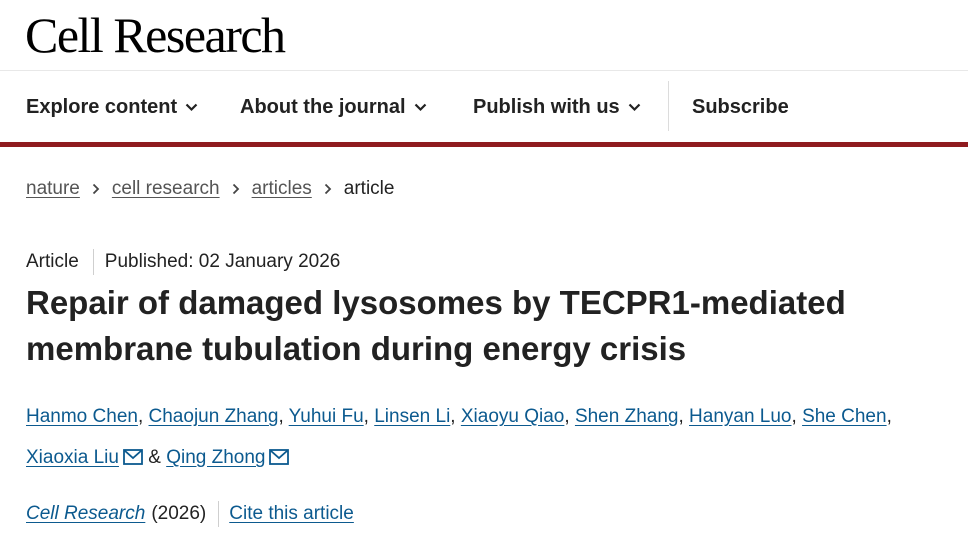 The width and height of the screenshot is (968, 536). Describe the element at coordinates (484, 144) in the screenshot. I see `nav-accent-rule` at that location.